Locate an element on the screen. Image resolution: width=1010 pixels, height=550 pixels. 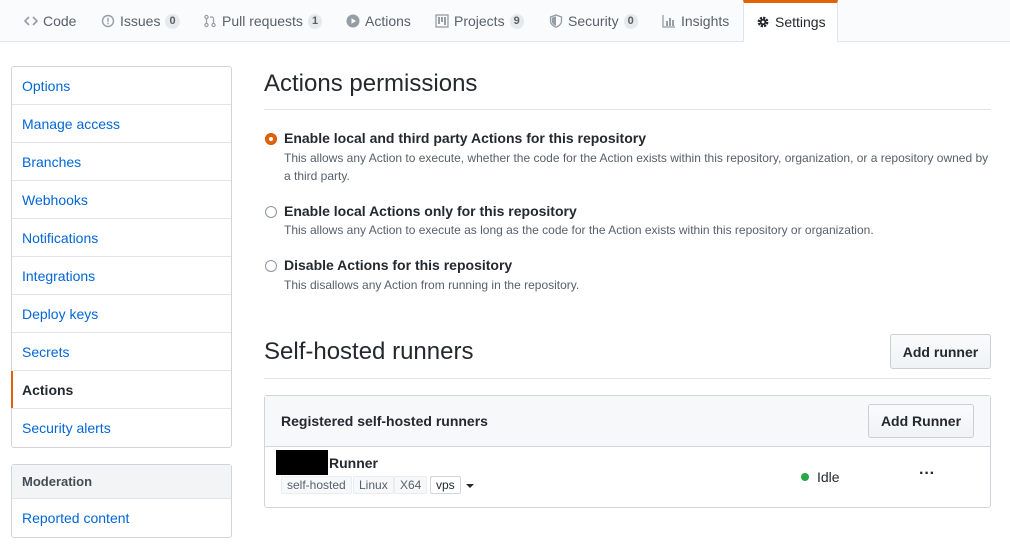
moderation-menu: Moderation Reported content is located at coordinates (121, 501).